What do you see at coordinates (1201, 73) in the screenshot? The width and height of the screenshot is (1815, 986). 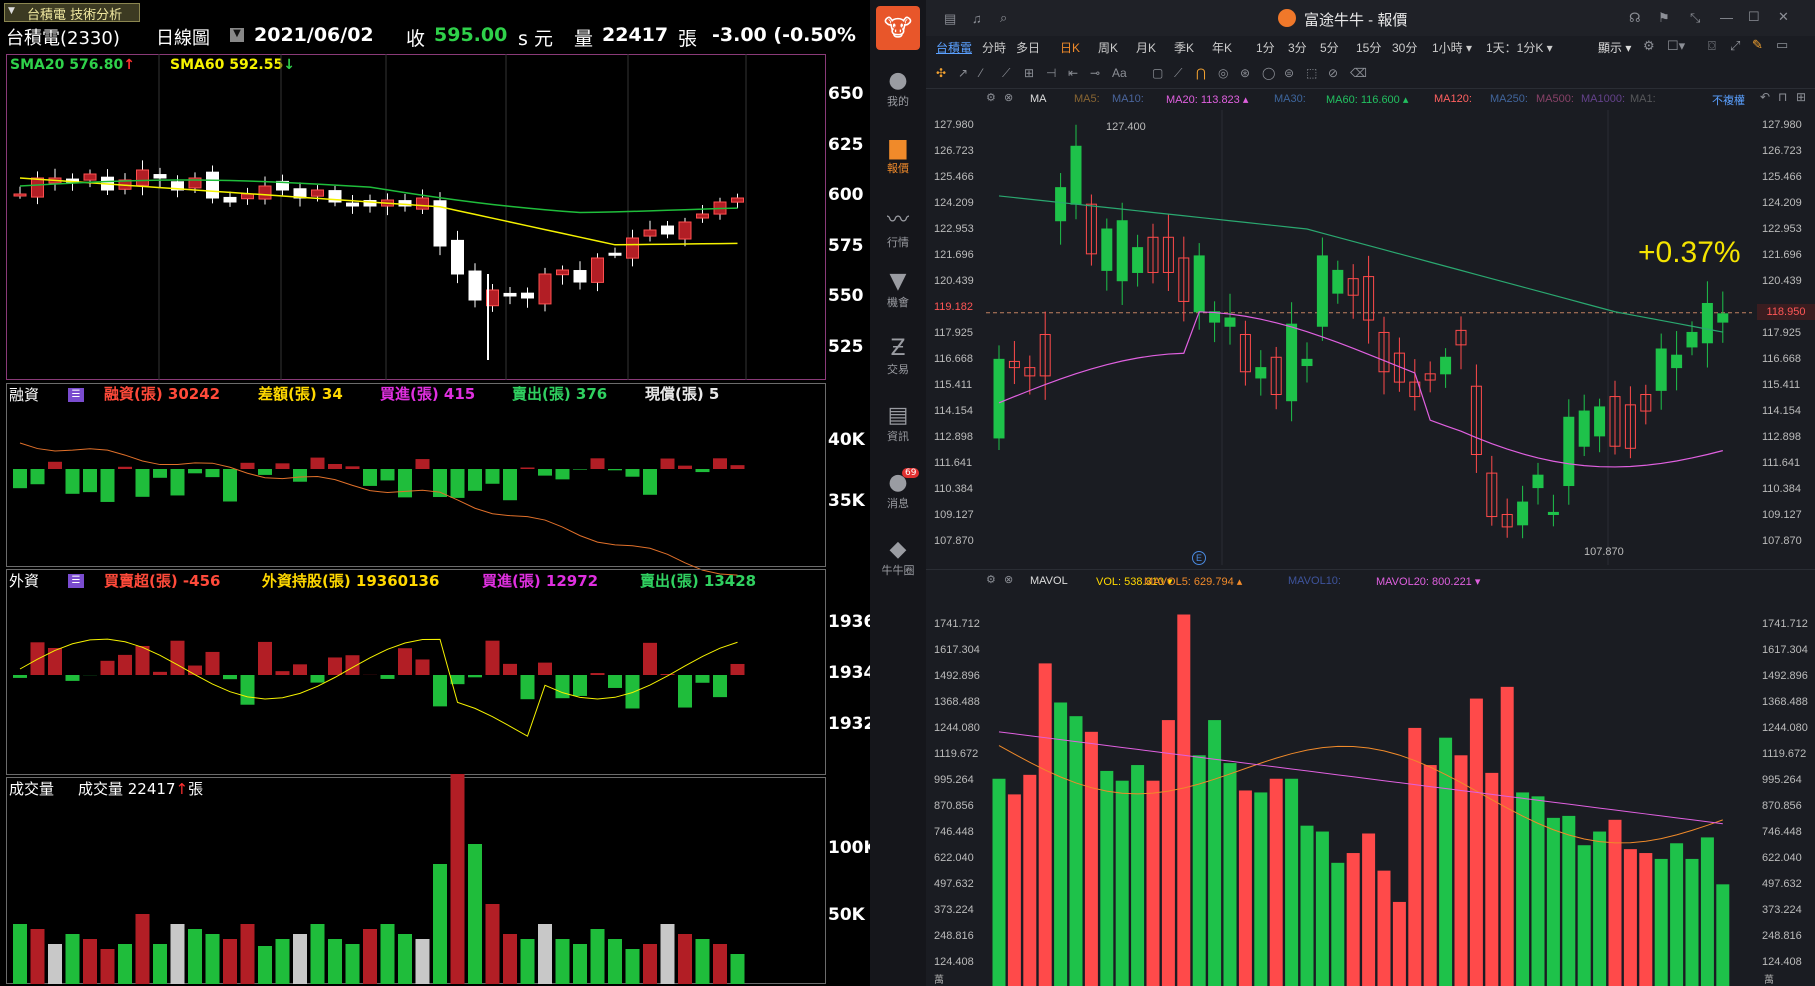 I see `draw-tool-icon: ⋂` at bounding box center [1201, 73].